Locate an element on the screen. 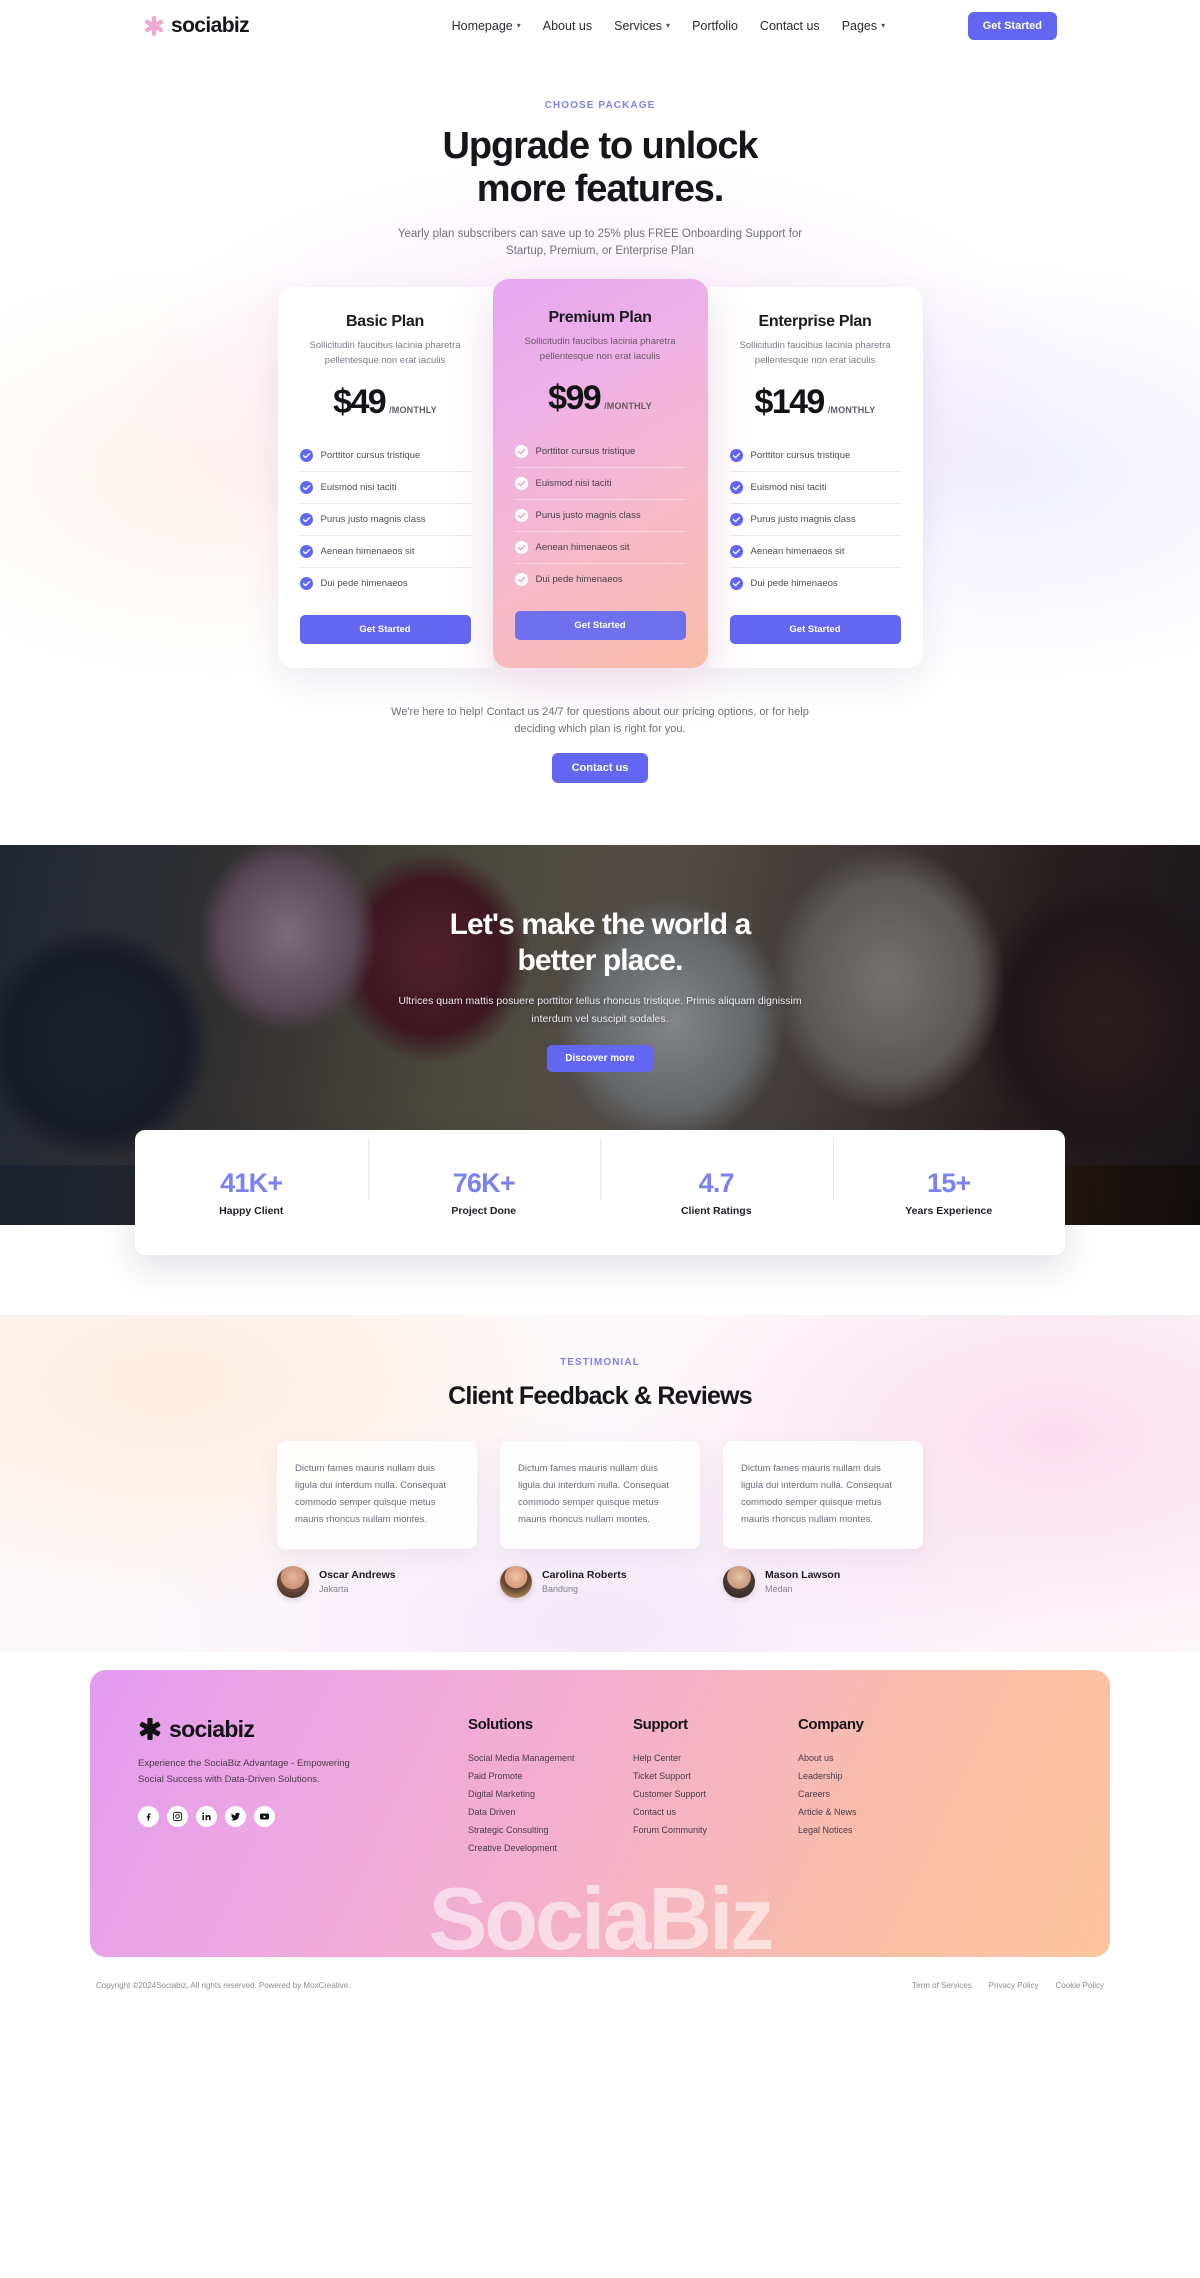 This screenshot has height=2278, width=1200. feature-item: Aenean himenaeos sit is located at coordinates (385, 552).